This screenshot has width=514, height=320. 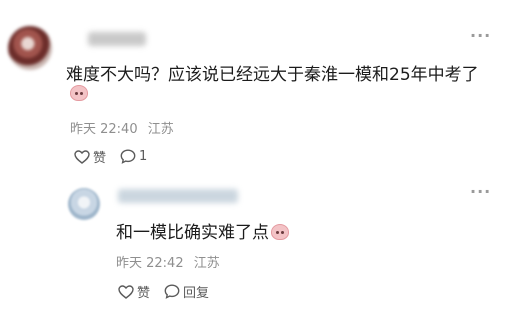 I want to click on comment-meta: 昨天 22:40 江苏, so click(x=122, y=127).